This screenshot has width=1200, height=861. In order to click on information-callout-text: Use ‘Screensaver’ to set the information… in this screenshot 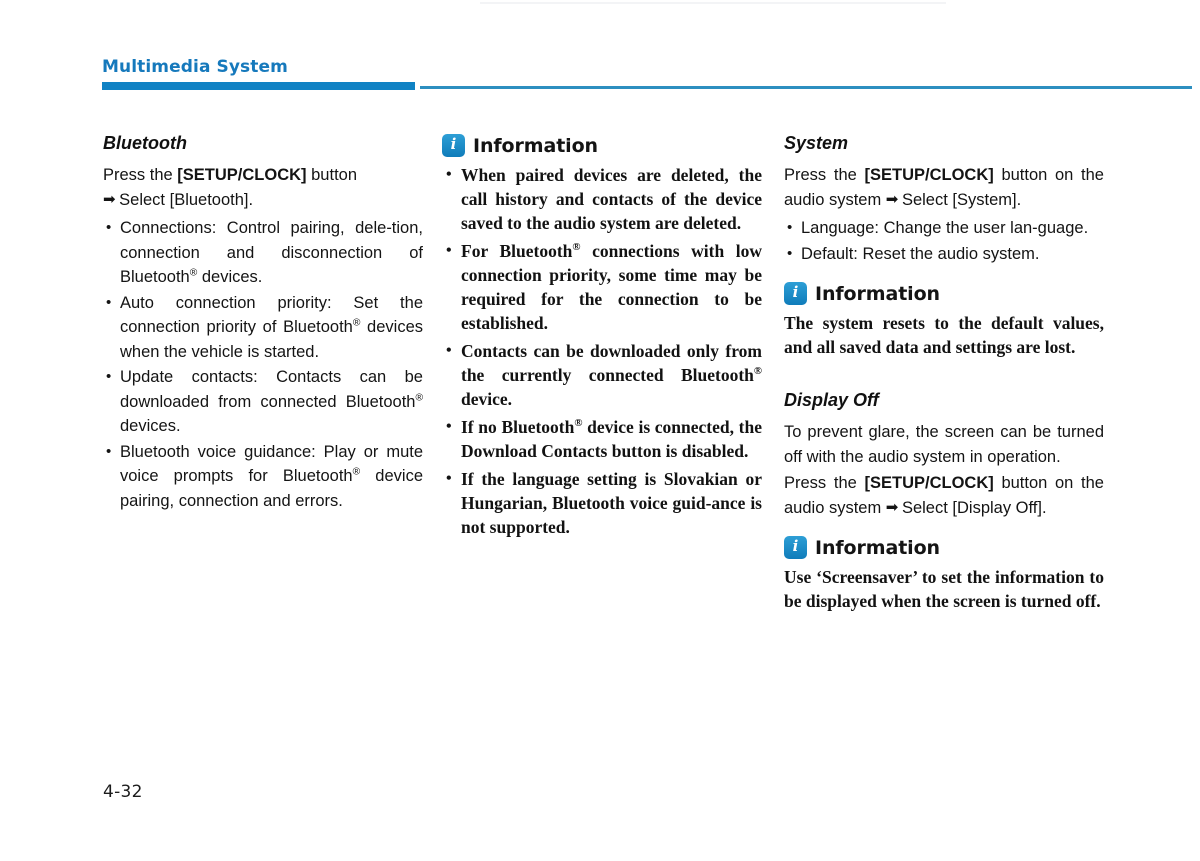, I will do `click(944, 589)`.